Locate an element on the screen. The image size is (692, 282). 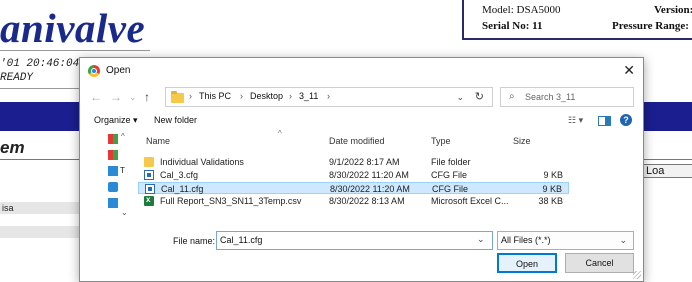
file-name-input: Cal_11.cfg is located at coordinates (354, 240).